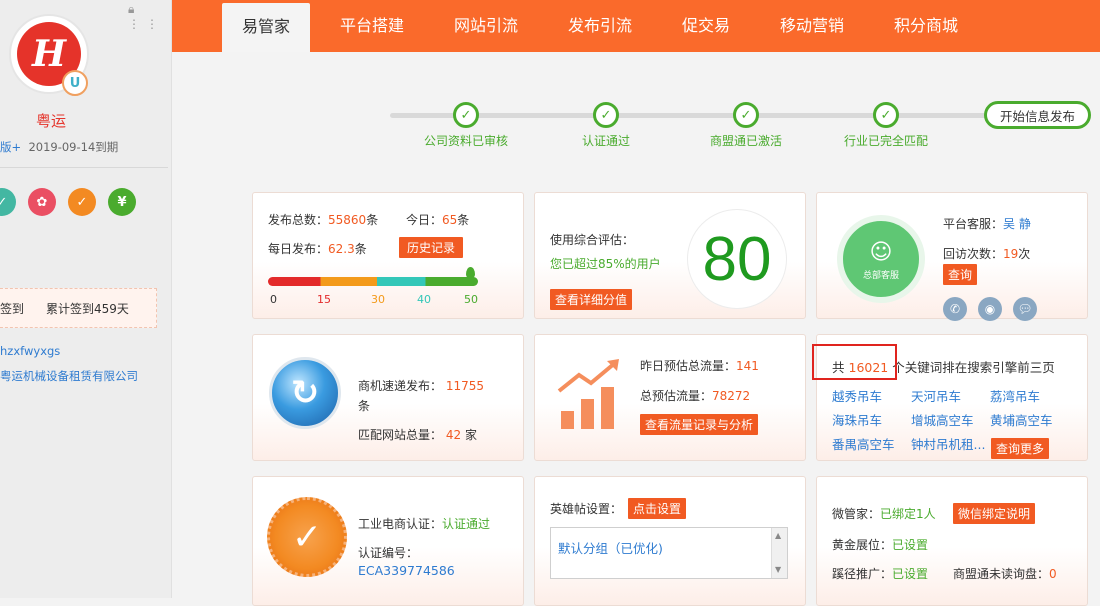 This screenshot has width=1100, height=606. I want to click on chat-icon: 💬︎, so click(1025, 309).